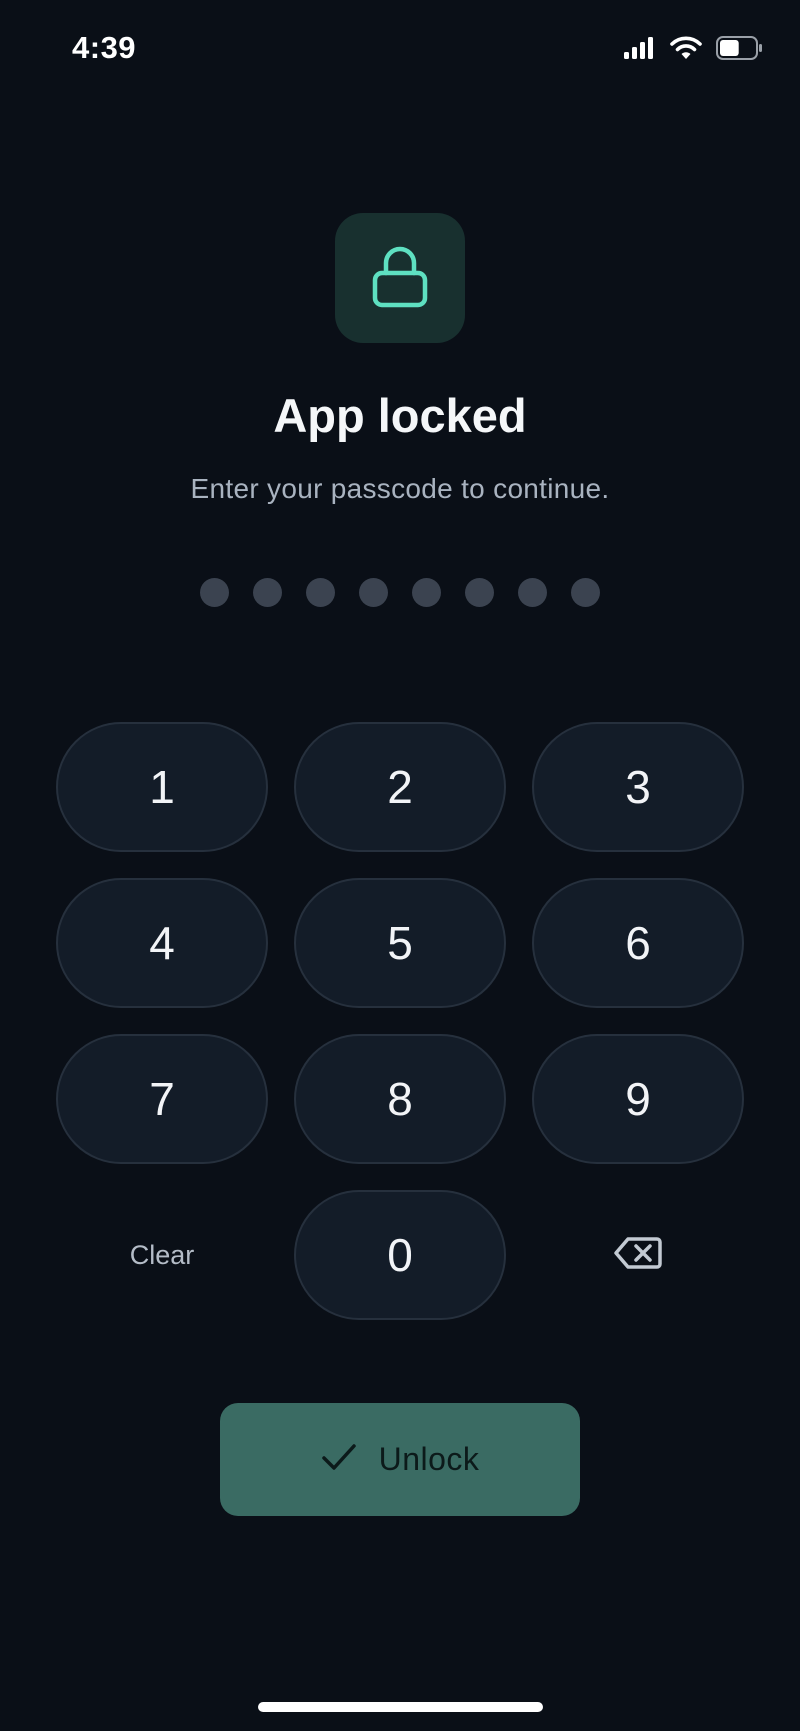  I want to click on key-9: 9, so click(638, 1099).